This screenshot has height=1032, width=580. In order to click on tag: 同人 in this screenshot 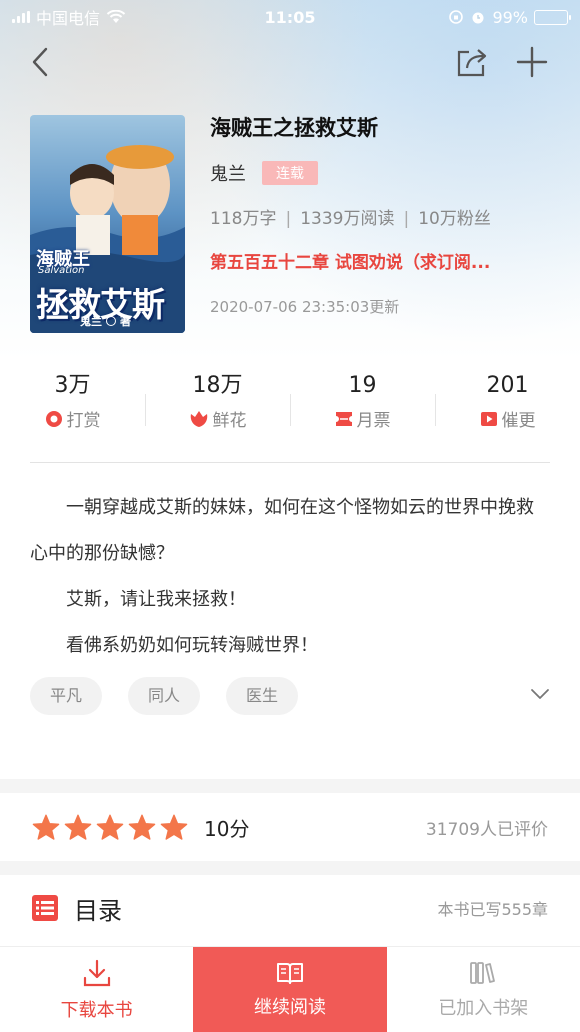, I will do `click(164, 696)`.